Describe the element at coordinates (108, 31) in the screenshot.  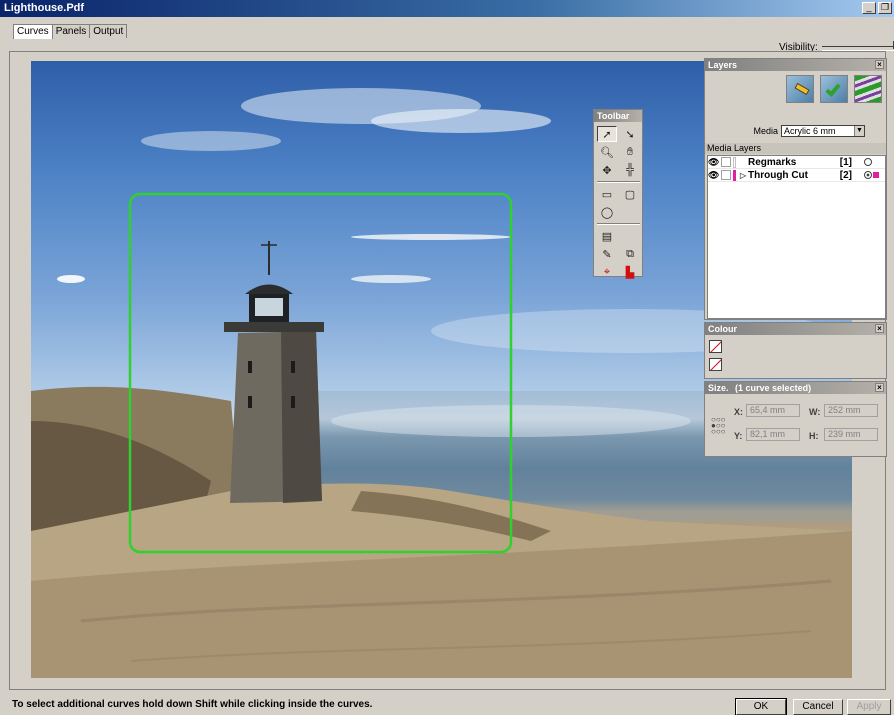
I see `tab-output: Output` at that location.